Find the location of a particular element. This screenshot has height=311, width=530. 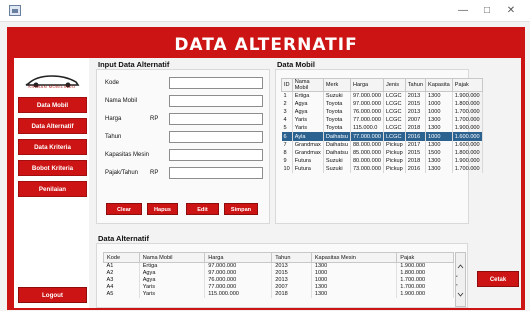

alternatif-scrollbar is located at coordinates (459, 279).